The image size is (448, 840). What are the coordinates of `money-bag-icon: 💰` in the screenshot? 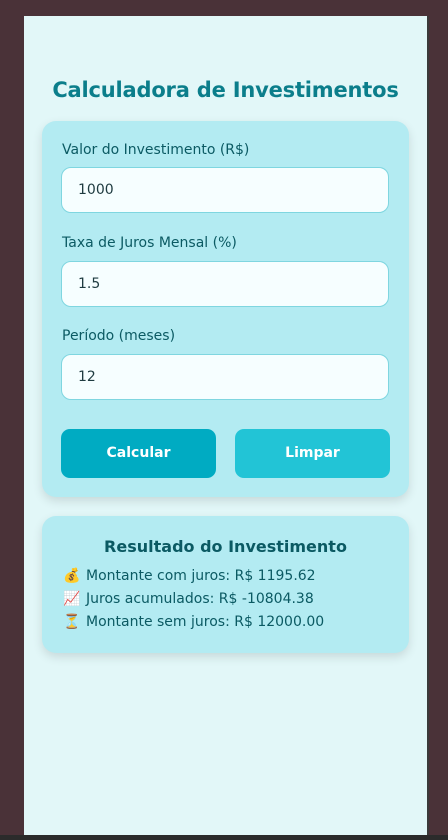 It's located at (72, 576).